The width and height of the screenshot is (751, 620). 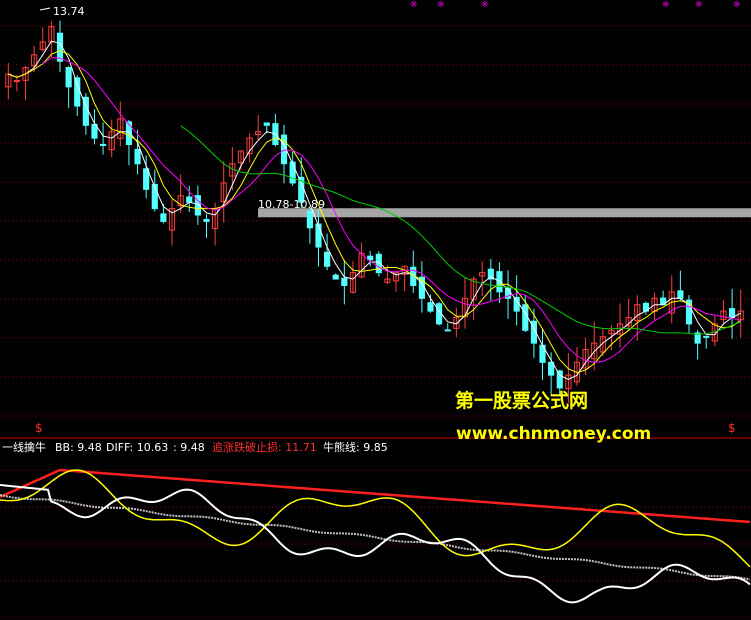 What do you see at coordinates (504, 213) in the screenshot?
I see `price-band` at bounding box center [504, 213].